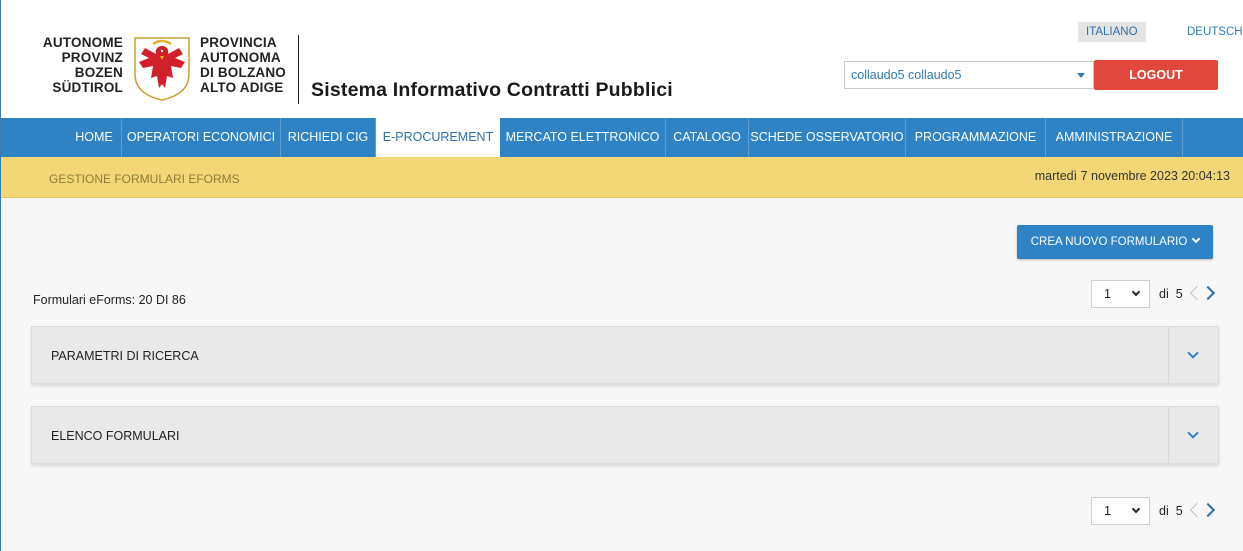  I want to click on logo-text-german: AUTONOME PROVINZ BOZEN SÜDTIROL, so click(71, 65).